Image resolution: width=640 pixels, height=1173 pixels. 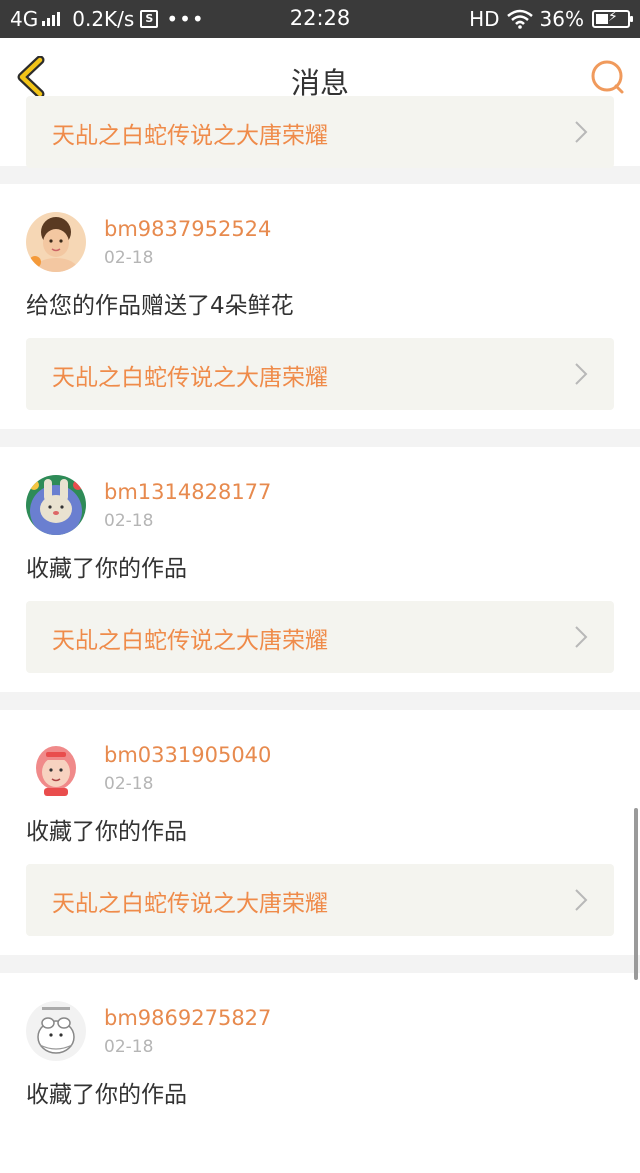 What do you see at coordinates (484, 19) in the screenshot?
I see `hd-label: HD` at bounding box center [484, 19].